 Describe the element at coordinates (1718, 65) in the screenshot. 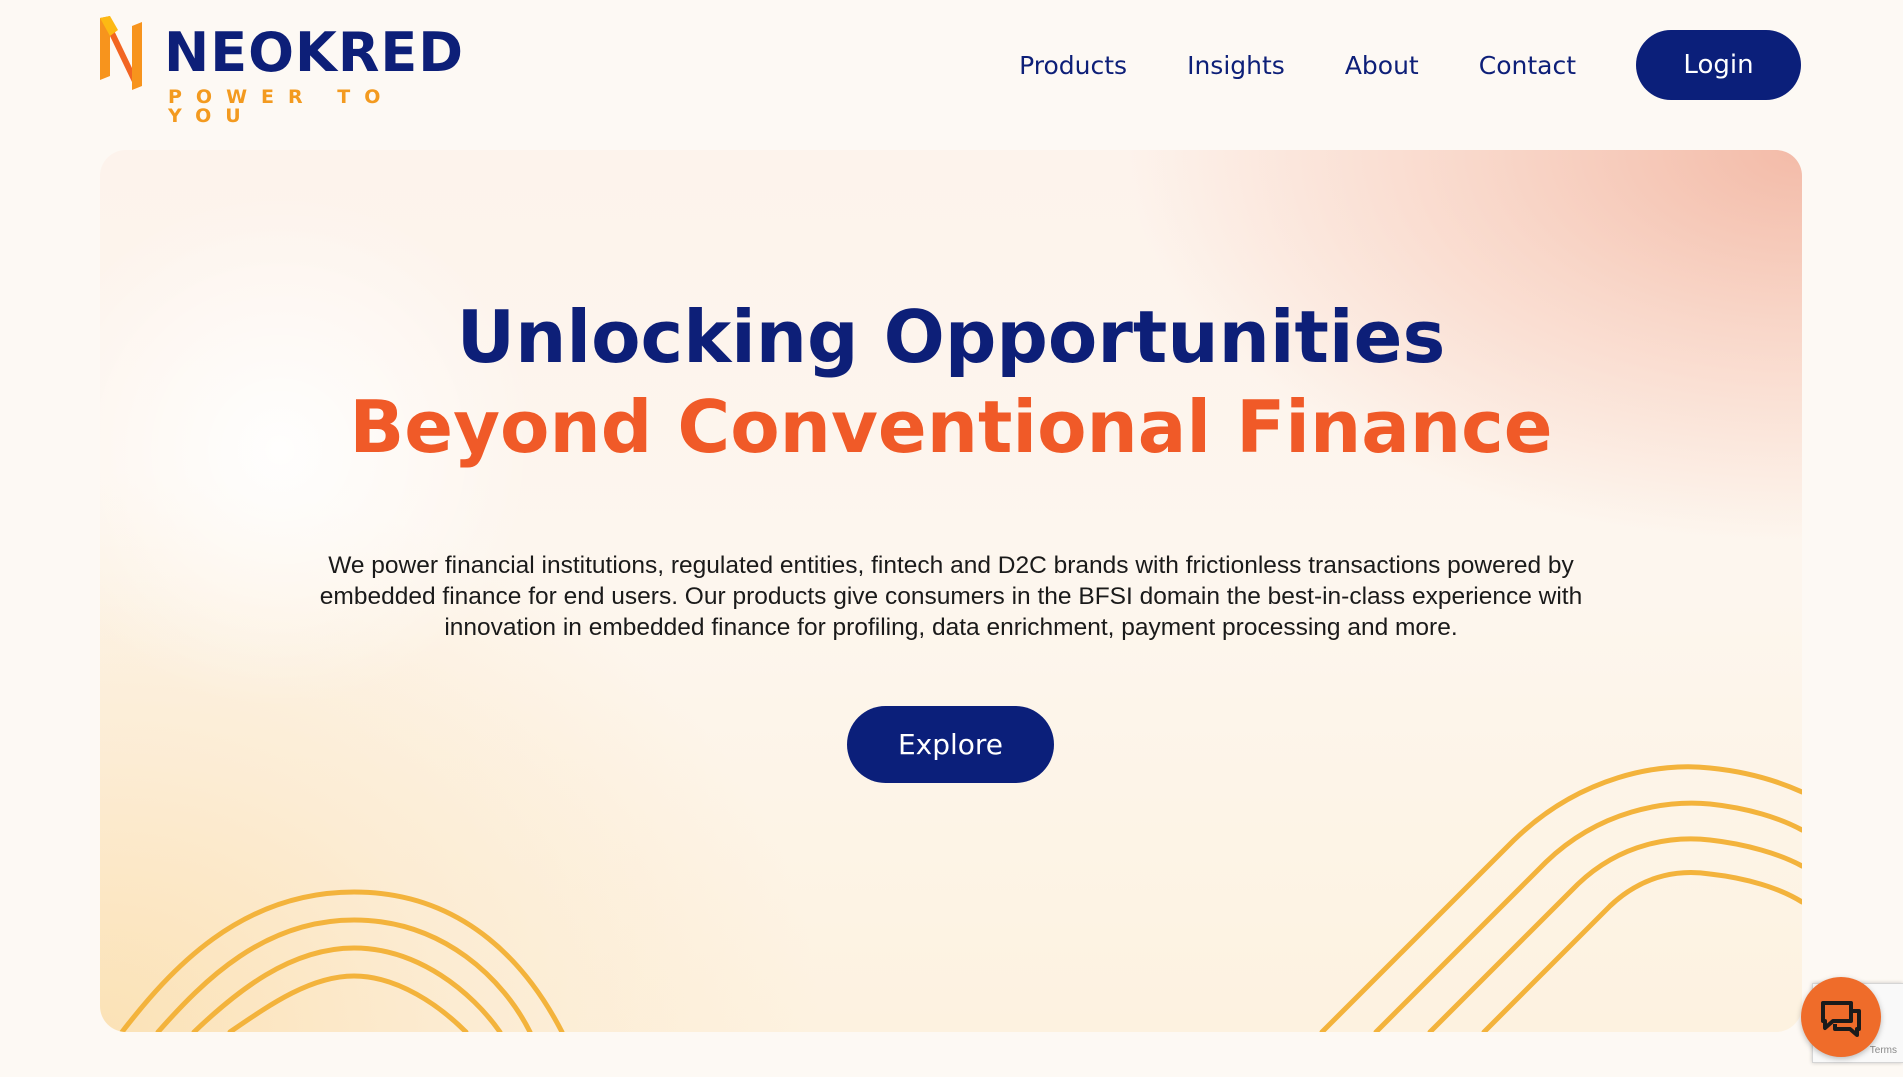

I see `login-button: Login` at that location.